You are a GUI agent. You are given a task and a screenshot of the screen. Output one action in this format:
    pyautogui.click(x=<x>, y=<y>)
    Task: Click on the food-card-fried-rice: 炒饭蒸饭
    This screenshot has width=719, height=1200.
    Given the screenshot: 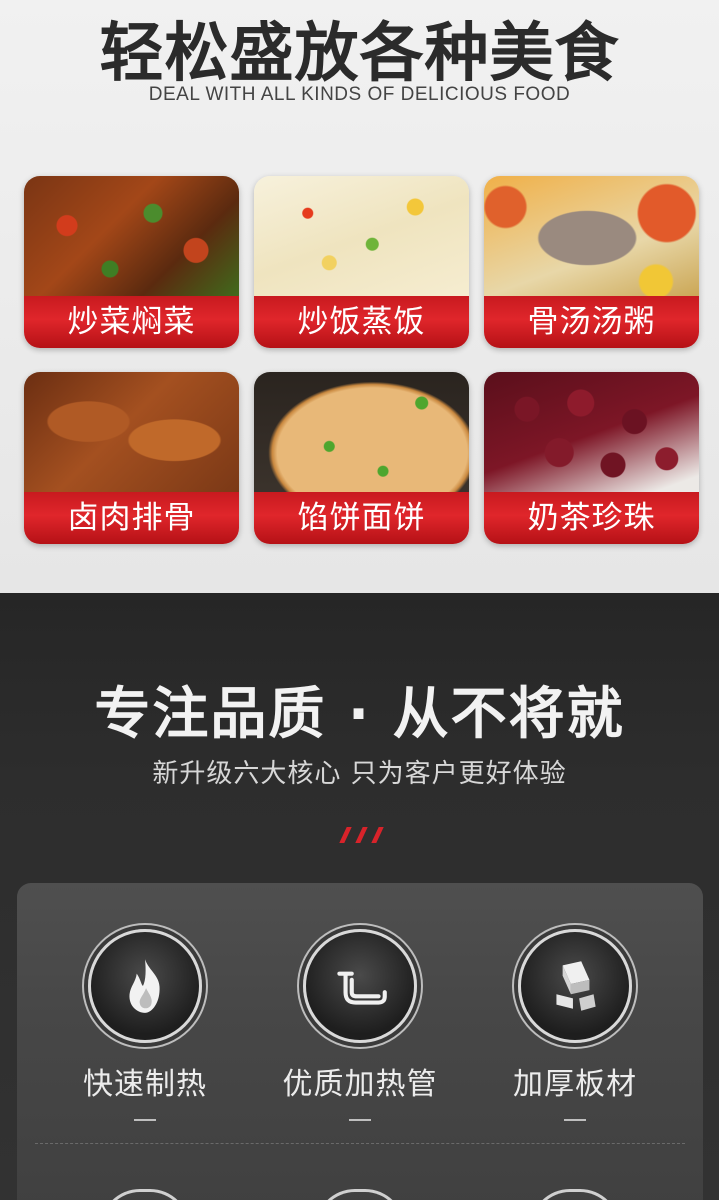 What is the action you would take?
    pyautogui.click(x=361, y=262)
    